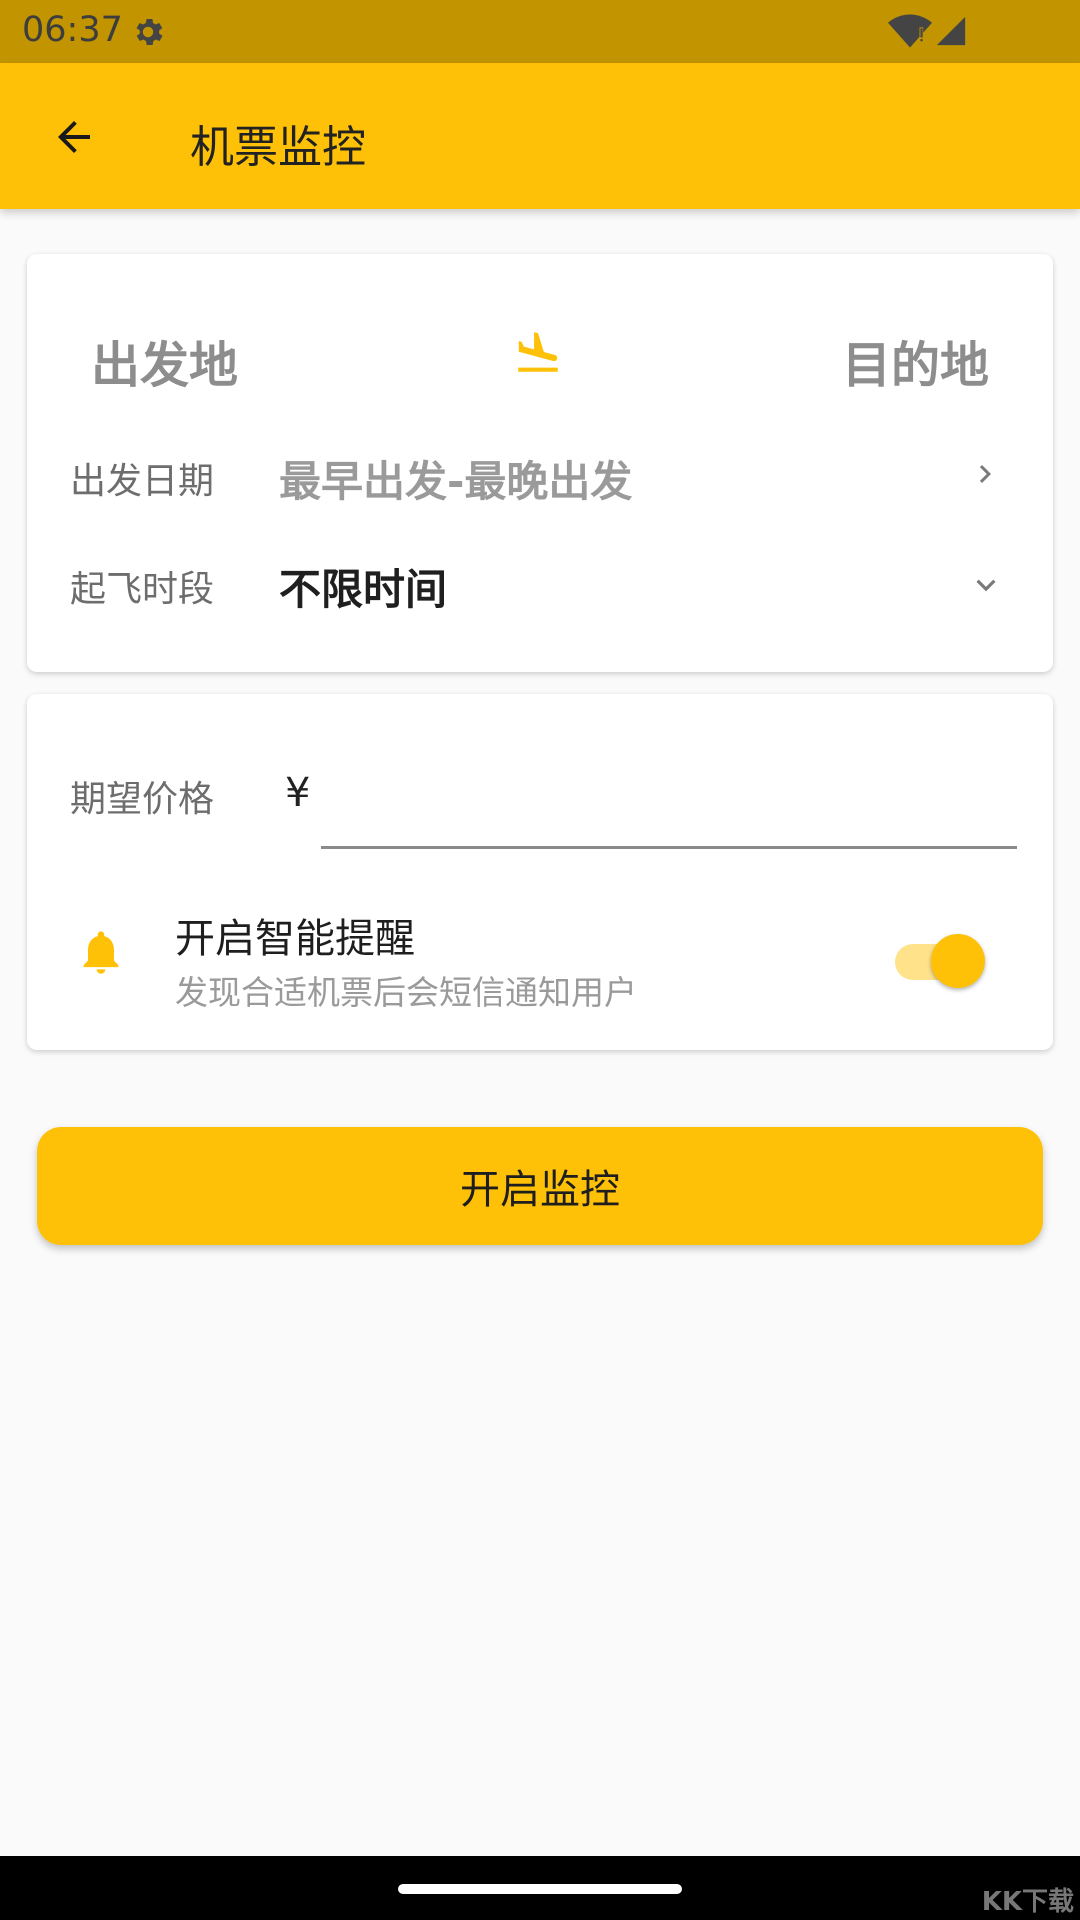 This screenshot has width=1080, height=1920. What do you see at coordinates (148, 34) in the screenshot?
I see `gear-icon` at bounding box center [148, 34].